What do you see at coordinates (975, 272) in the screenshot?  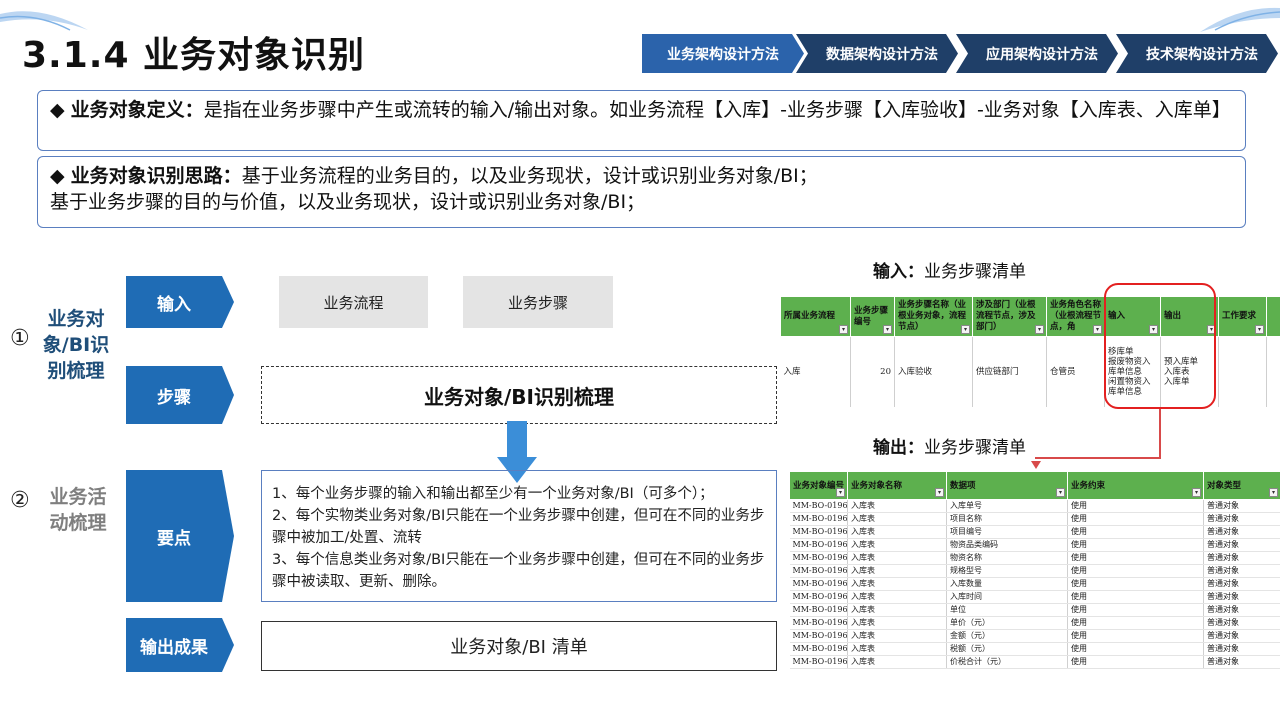 I see `input-section-text: 业务步骤清单` at bounding box center [975, 272].